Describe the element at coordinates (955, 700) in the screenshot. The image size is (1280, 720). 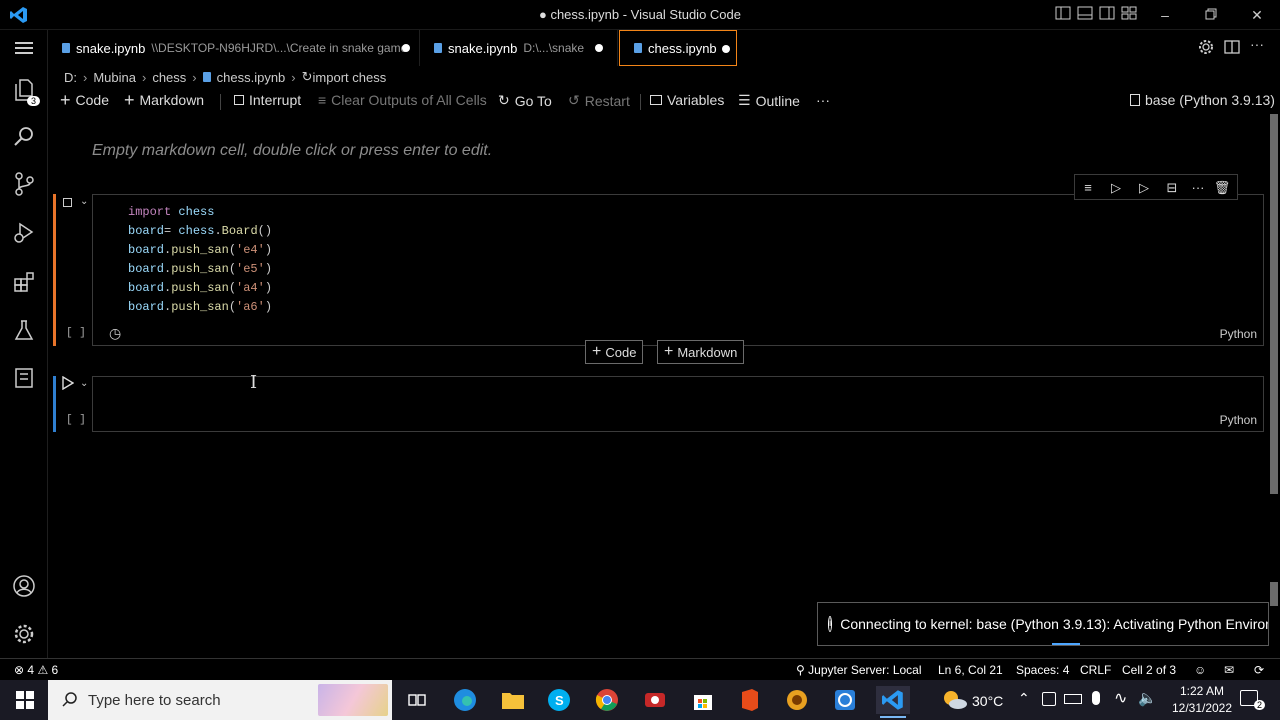
I see `weather-icon` at that location.